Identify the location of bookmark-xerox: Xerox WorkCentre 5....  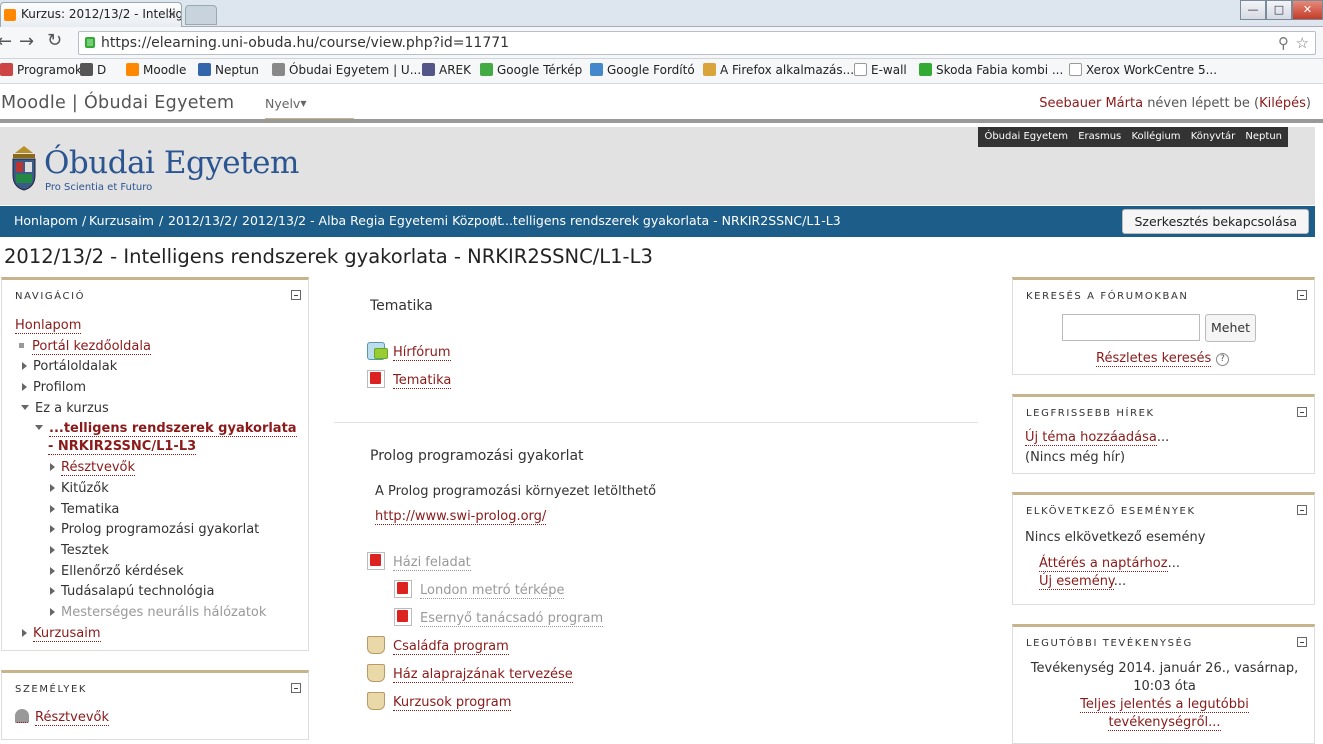
(1143, 70).